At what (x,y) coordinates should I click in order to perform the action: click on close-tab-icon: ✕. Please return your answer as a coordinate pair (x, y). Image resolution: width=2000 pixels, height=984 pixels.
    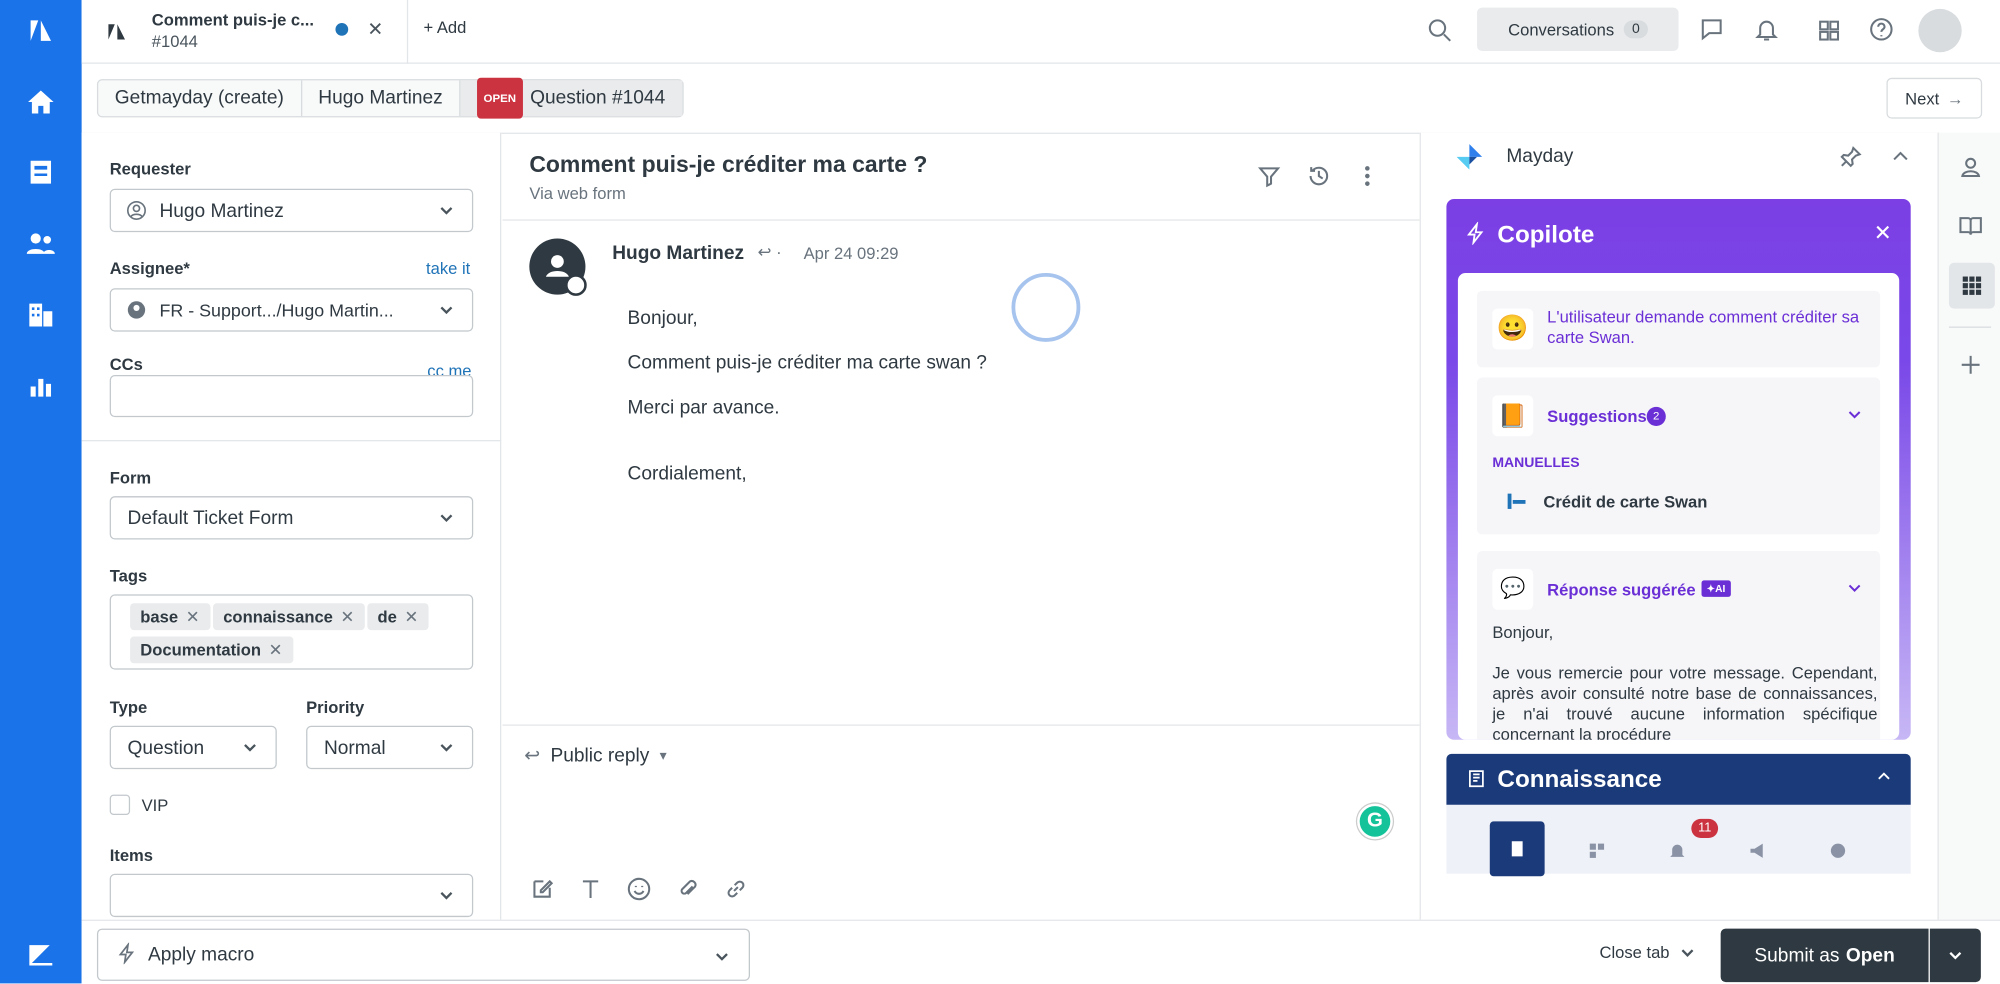
    Looking at the image, I should click on (375, 29).